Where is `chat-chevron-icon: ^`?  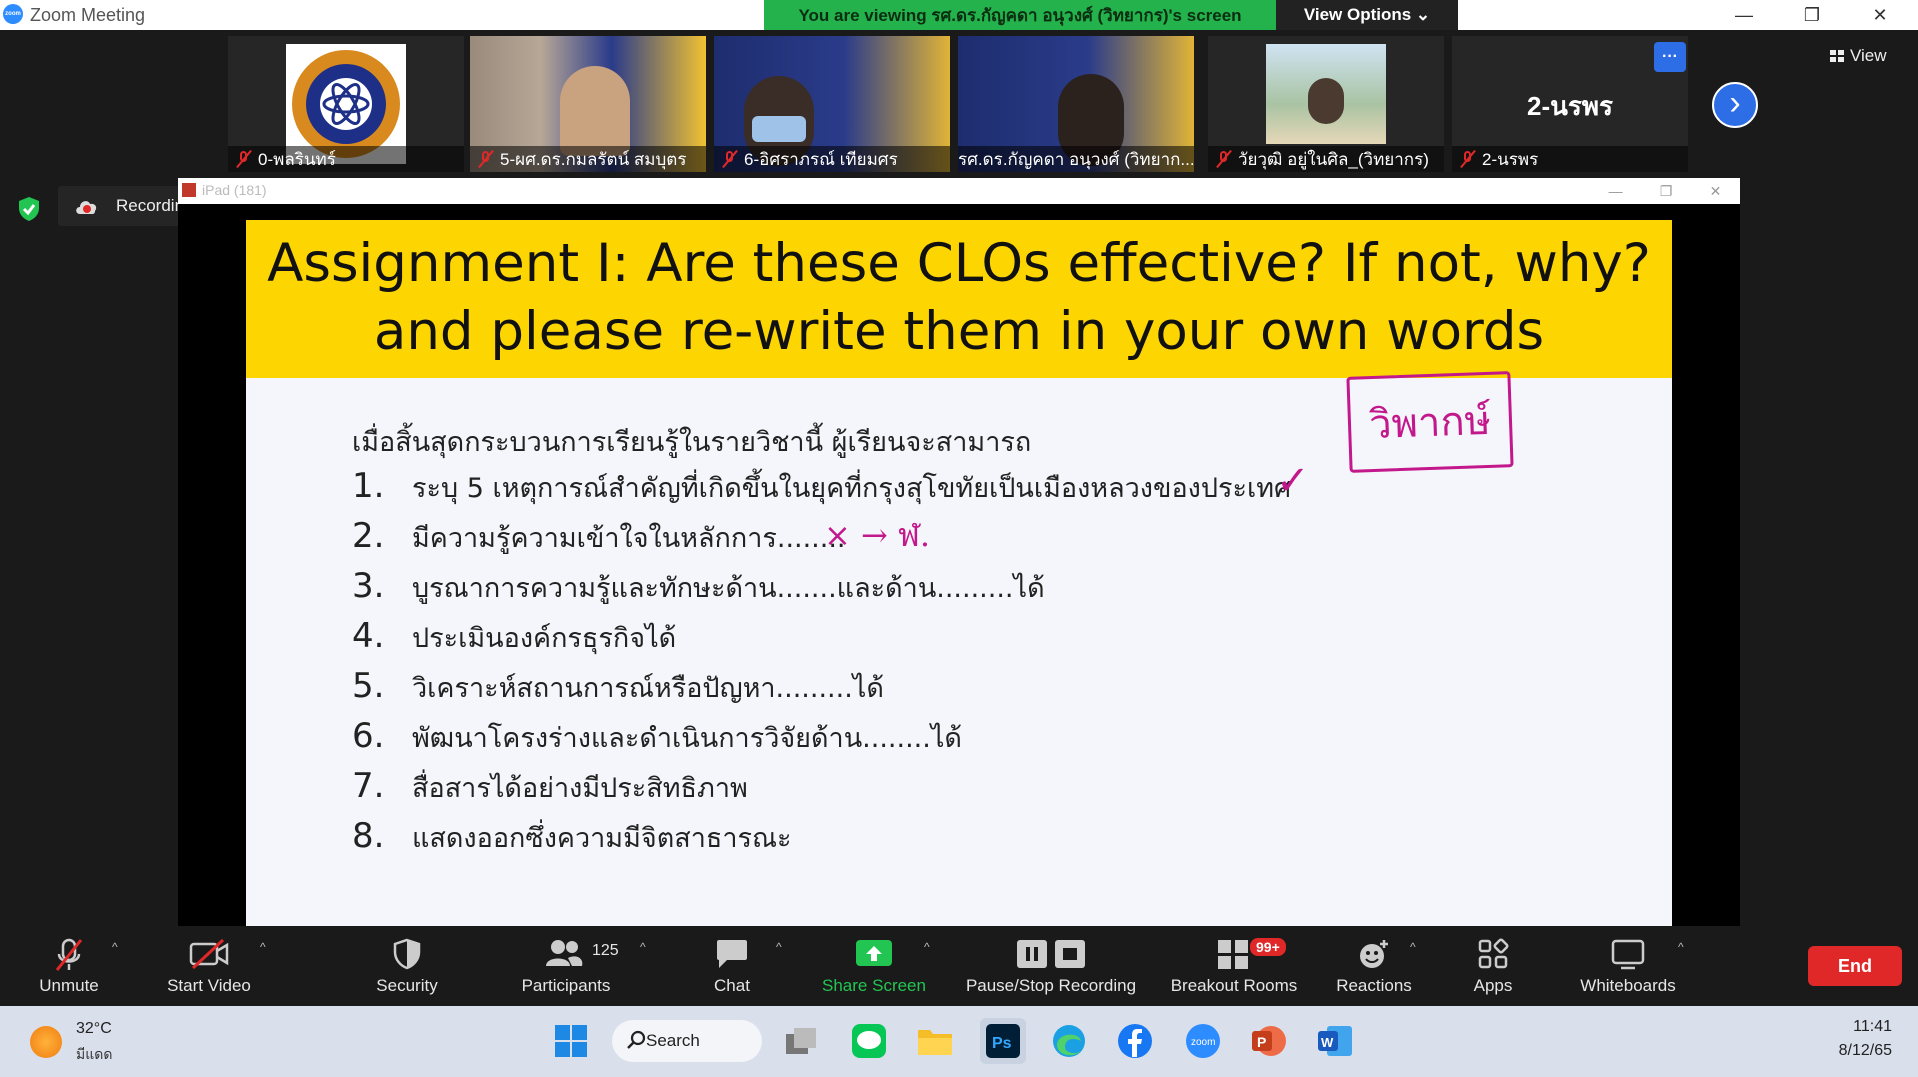 chat-chevron-icon: ^ is located at coordinates (779, 947).